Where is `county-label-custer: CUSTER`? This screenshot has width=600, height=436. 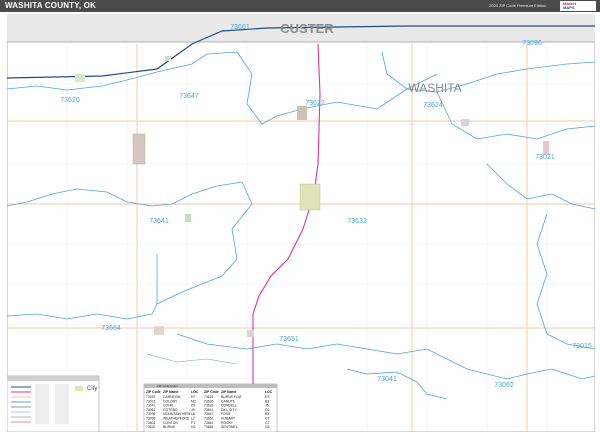 county-label-custer: CUSTER is located at coordinates (307, 28).